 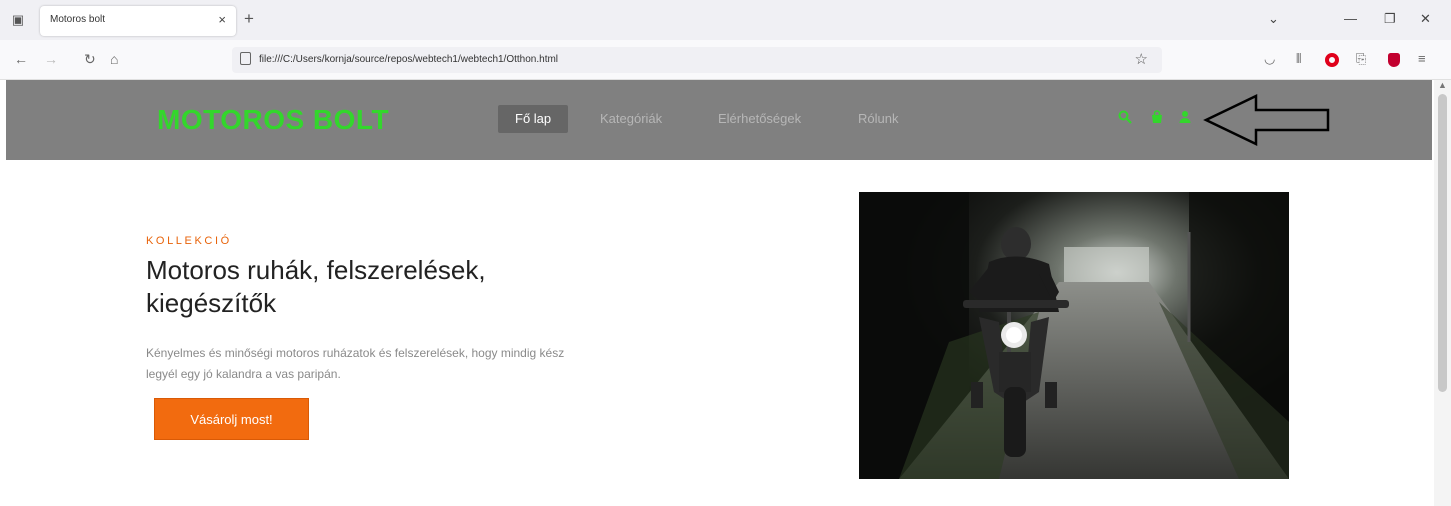 I want to click on new-tab-icon: +, so click(x=249, y=19).